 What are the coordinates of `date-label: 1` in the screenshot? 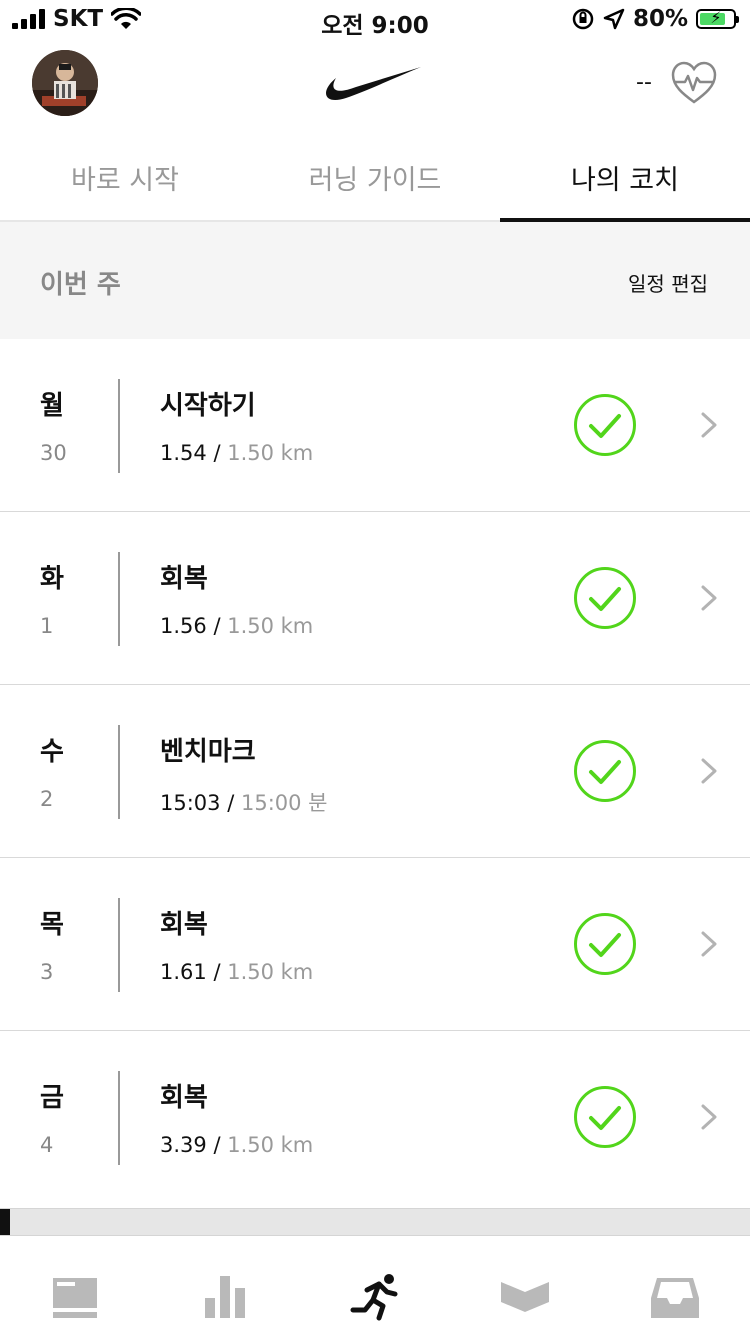 It's located at (47, 626).